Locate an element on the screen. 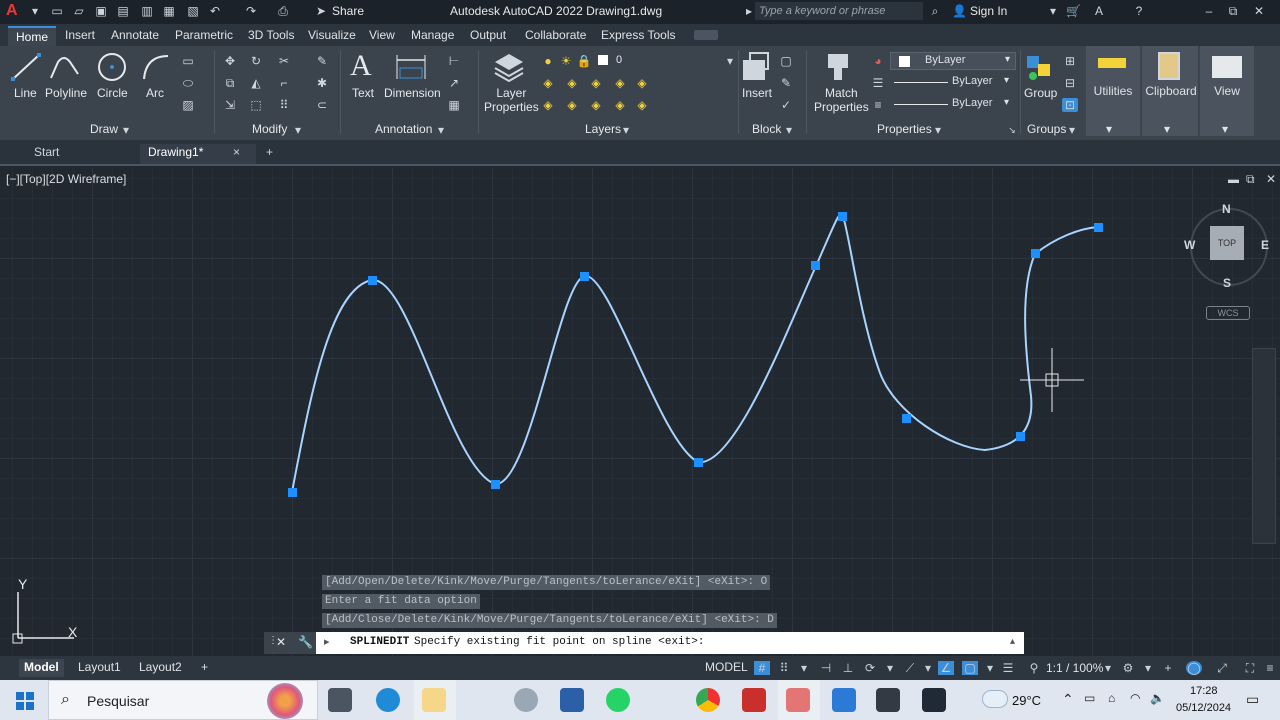  tab-parametric: Parametric is located at coordinates (204, 35).